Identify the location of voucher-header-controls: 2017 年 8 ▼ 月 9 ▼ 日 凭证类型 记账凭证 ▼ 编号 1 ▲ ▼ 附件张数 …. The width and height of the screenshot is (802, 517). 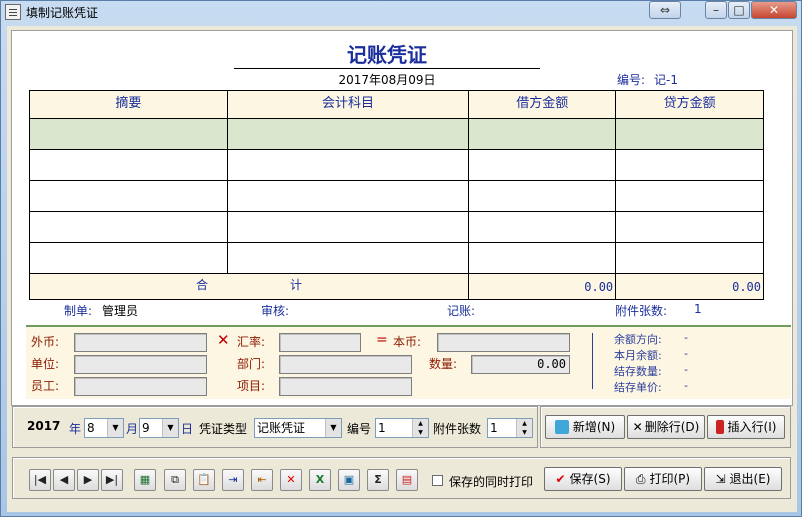
(275, 427).